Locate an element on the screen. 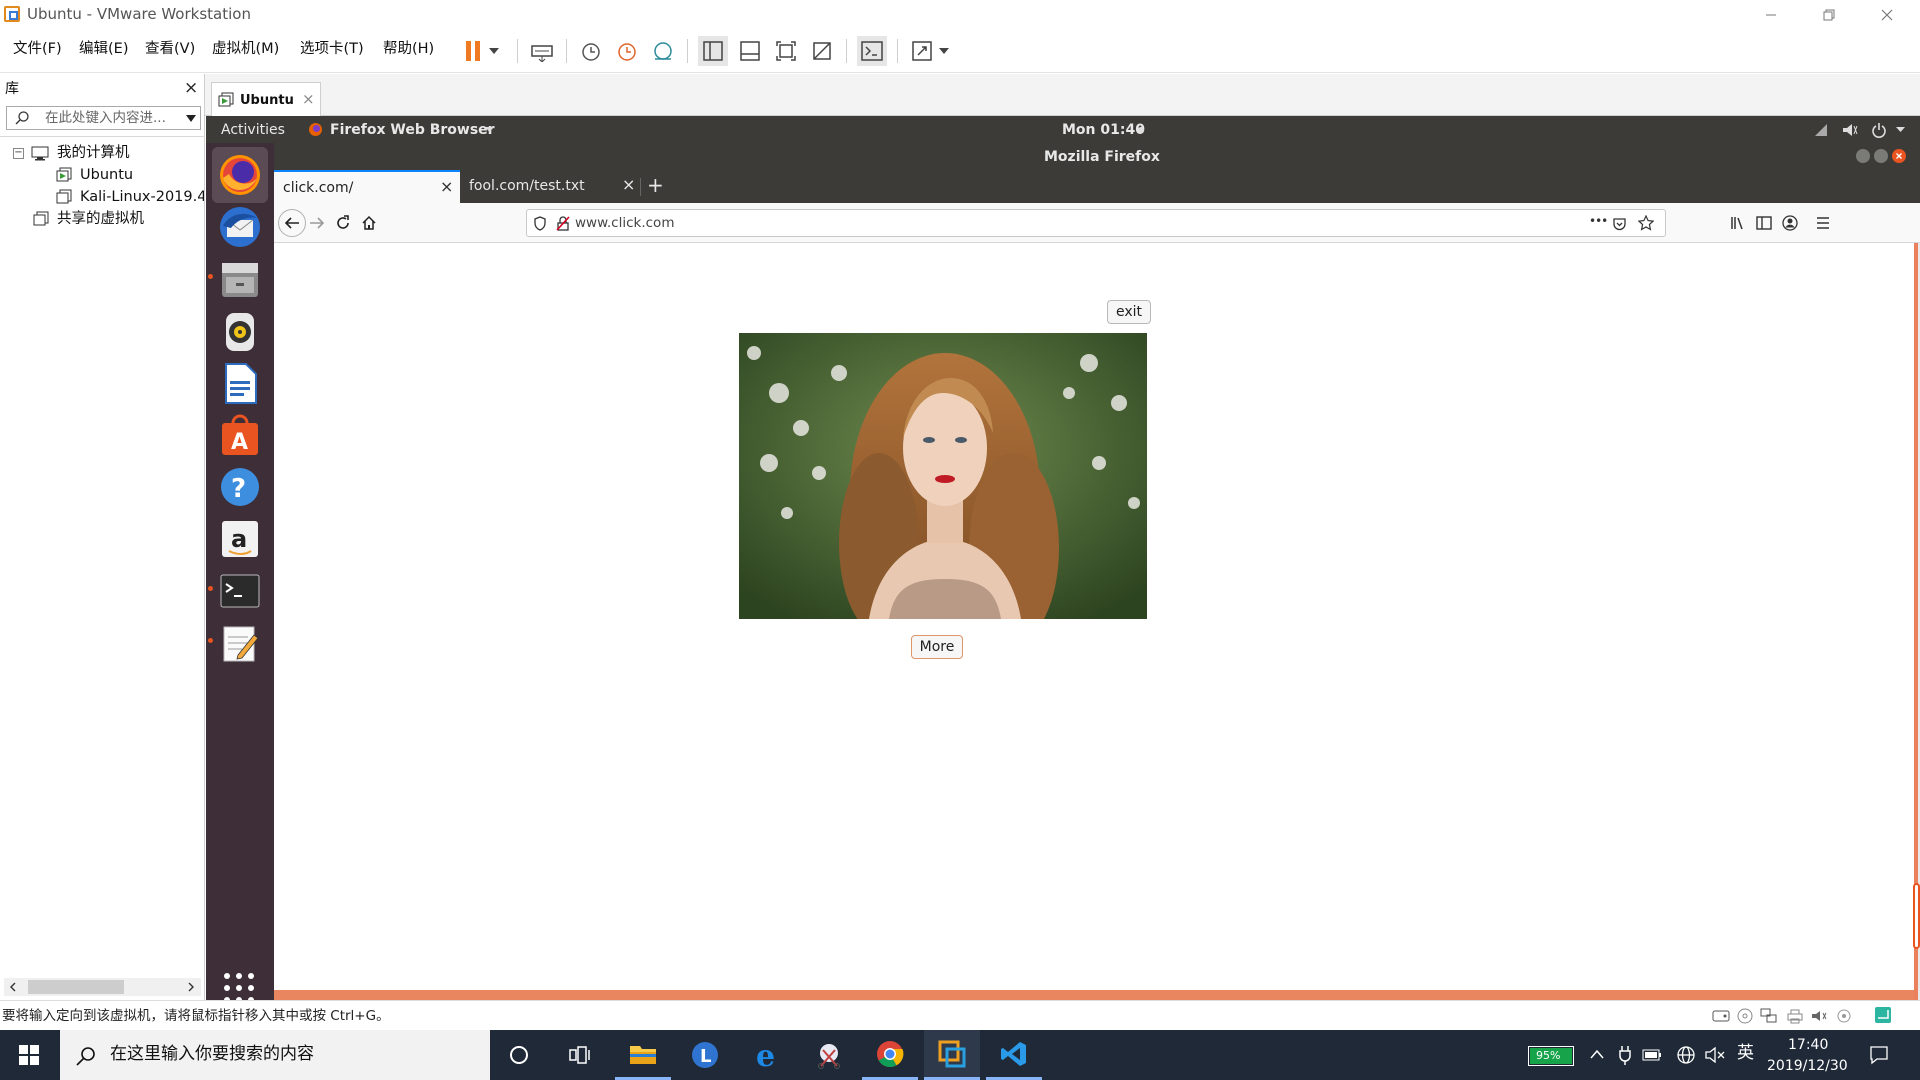  taskbar-vmware is located at coordinates (952, 1055).